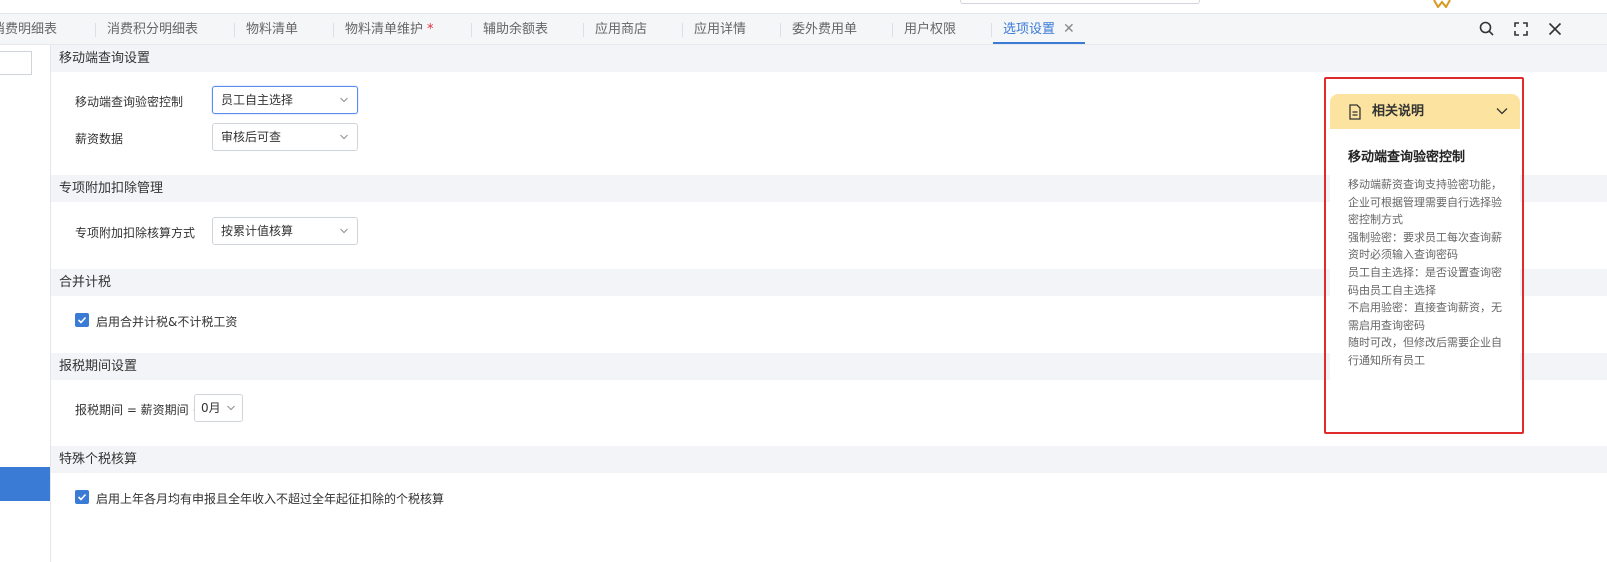 The width and height of the screenshot is (1607, 562). I want to click on salary-data-select: 审核后可查, so click(285, 137).